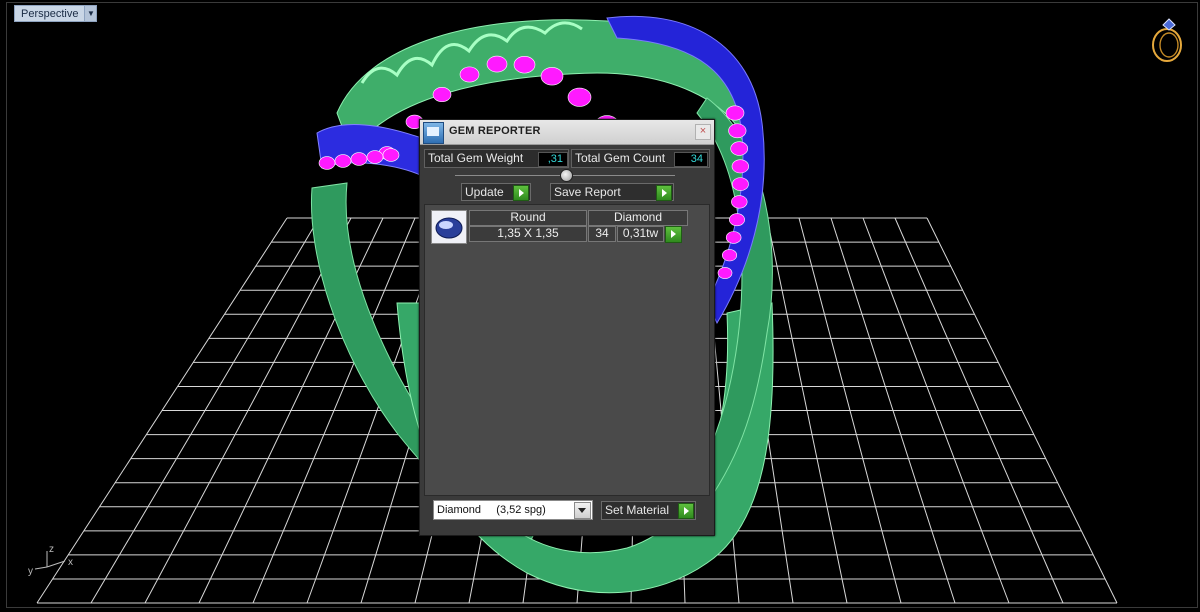 The width and height of the screenshot is (1200, 612). I want to click on gem-count: 34, so click(602, 234).